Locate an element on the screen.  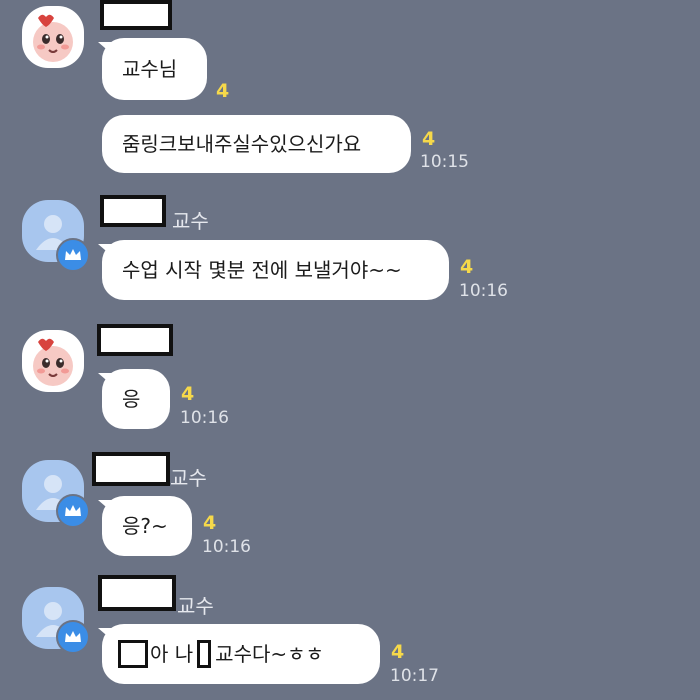
message-time: 10:17 is located at coordinates (414, 676).